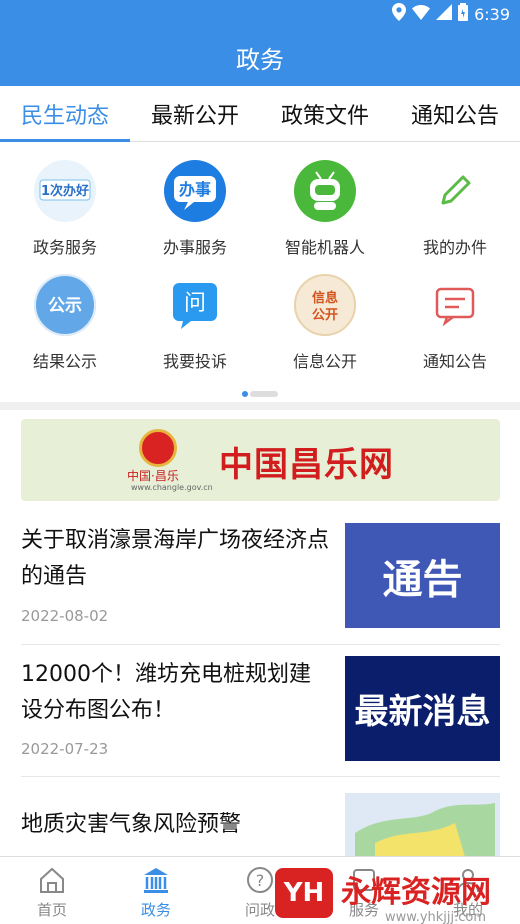  I want to click on status-icons: 6:39, so click(451, 14).